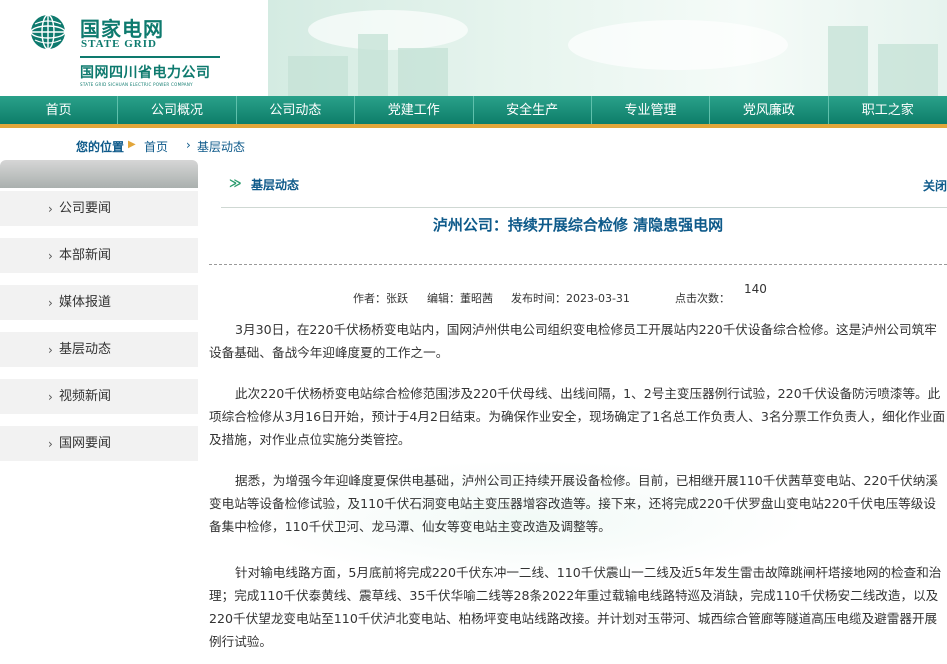  I want to click on logo-divider, so click(150, 57).